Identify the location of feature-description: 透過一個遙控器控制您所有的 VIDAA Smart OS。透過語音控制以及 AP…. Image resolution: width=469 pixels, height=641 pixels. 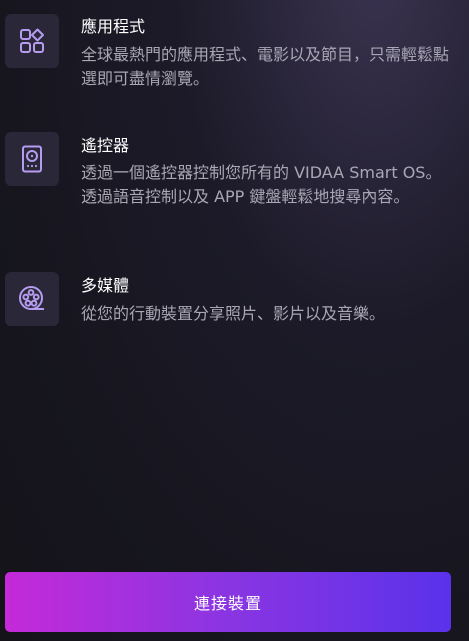
(261, 184).